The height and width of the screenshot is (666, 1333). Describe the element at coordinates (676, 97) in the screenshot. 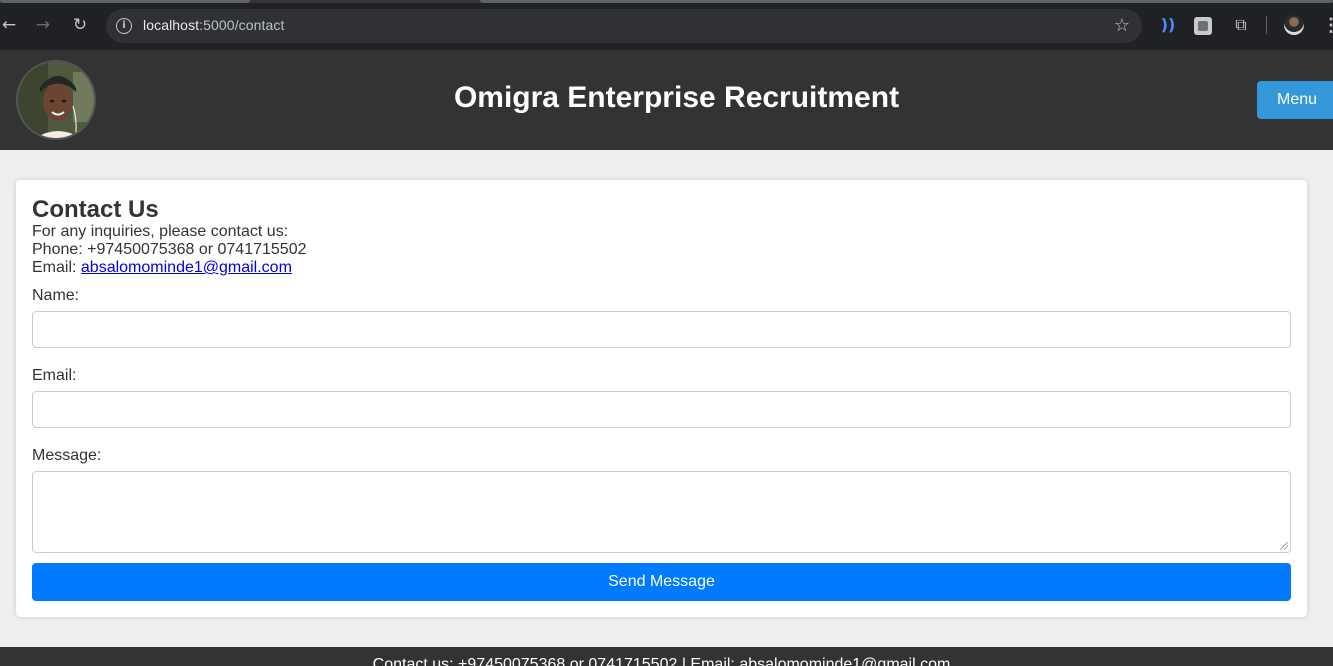

I see `site-title: Omigra Enterprise Recruitment` at that location.